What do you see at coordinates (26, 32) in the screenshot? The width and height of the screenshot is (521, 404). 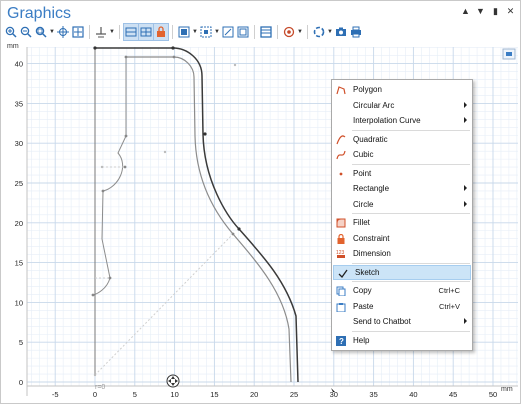 I see `zoom-out-icon` at bounding box center [26, 32].